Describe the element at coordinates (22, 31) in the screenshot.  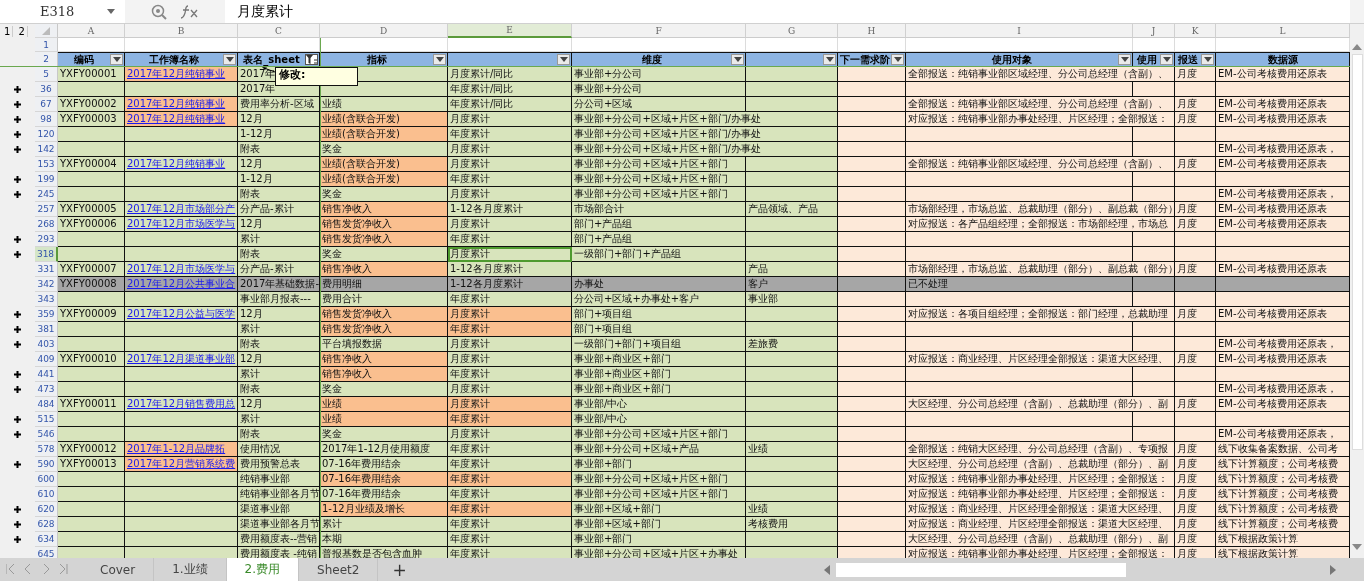
I see `outline-level-button: 2` at that location.